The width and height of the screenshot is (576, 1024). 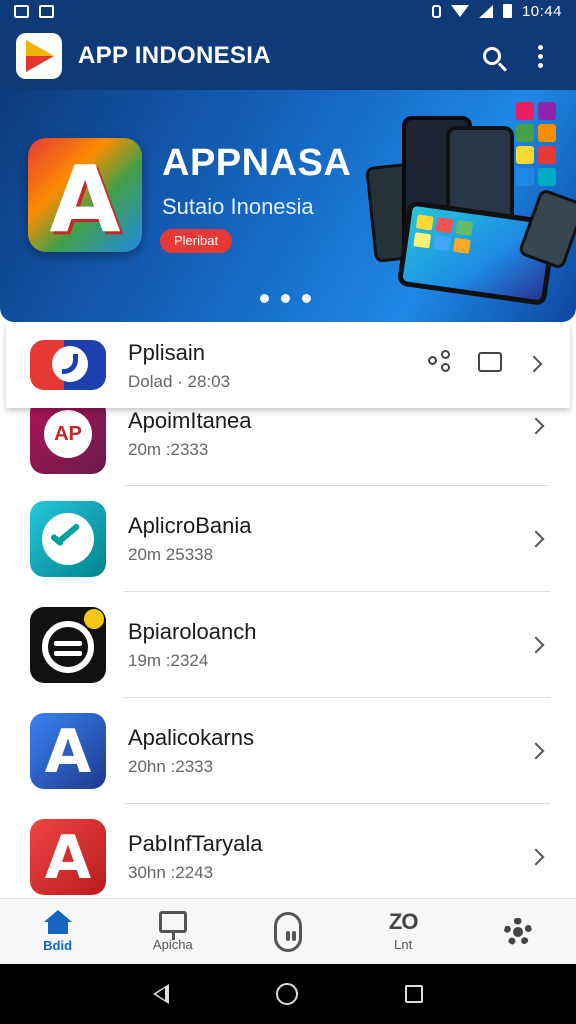 What do you see at coordinates (507, 11) in the screenshot?
I see `battery-icon` at bounding box center [507, 11].